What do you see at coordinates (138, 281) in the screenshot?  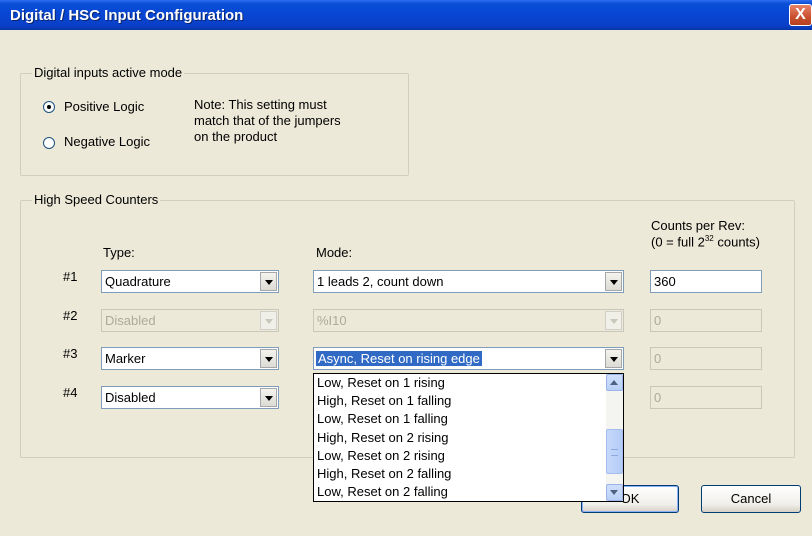 I see `counter-1-type-value: Quadrature` at bounding box center [138, 281].